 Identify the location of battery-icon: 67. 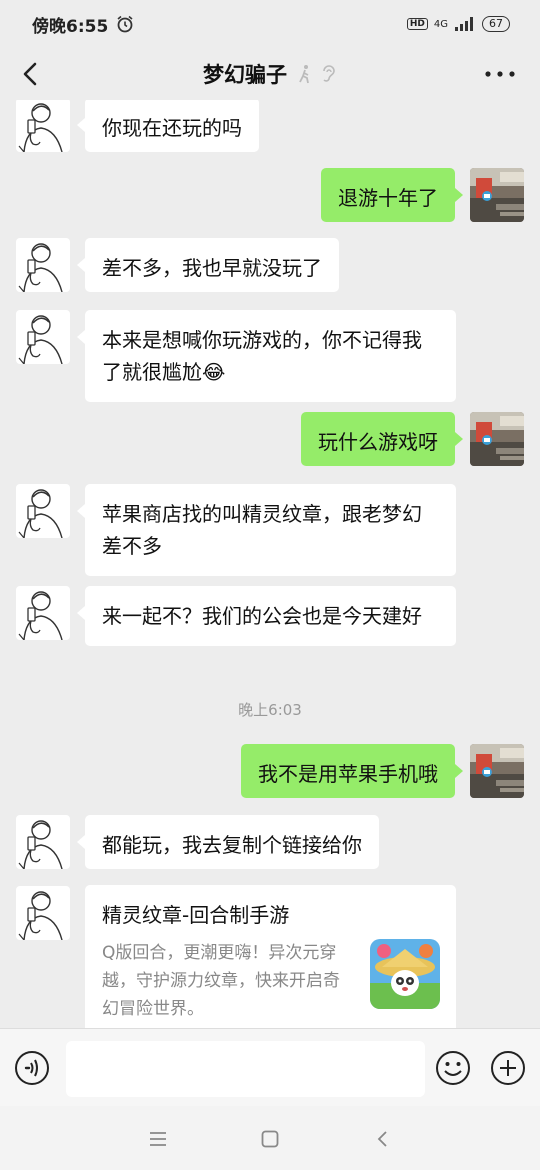
(496, 24).